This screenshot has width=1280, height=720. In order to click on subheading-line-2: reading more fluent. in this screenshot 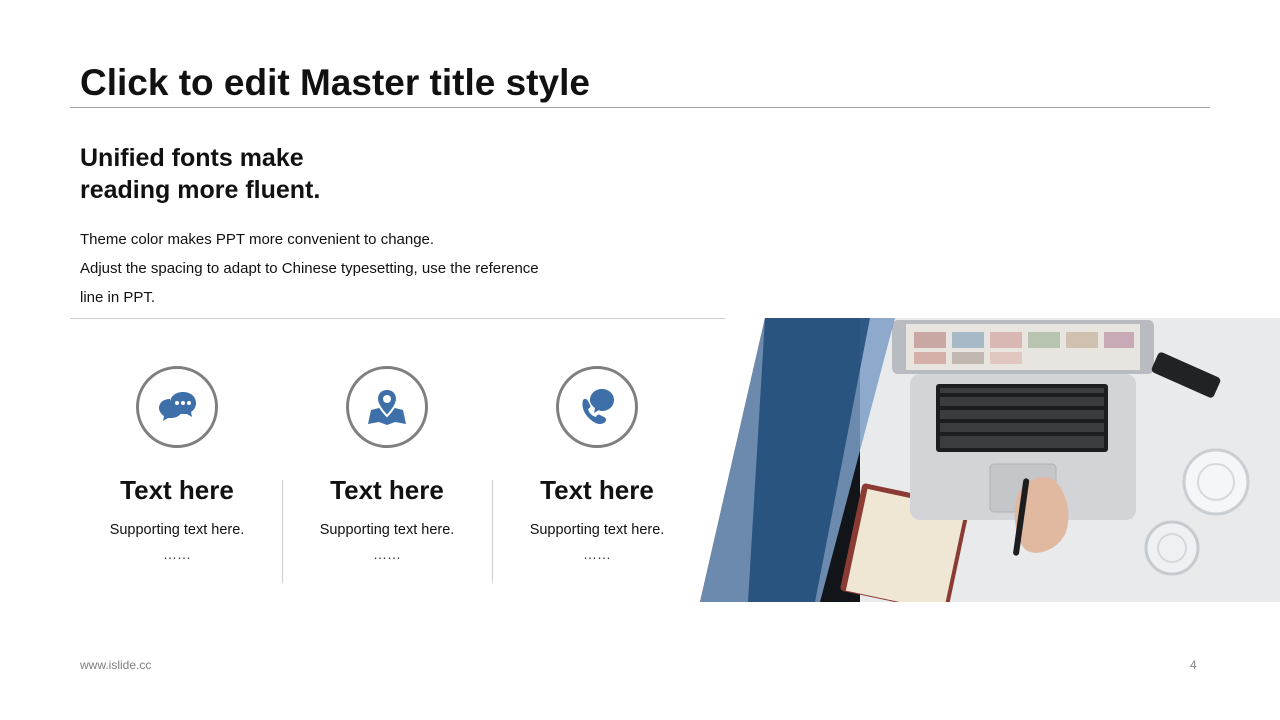, I will do `click(200, 190)`.